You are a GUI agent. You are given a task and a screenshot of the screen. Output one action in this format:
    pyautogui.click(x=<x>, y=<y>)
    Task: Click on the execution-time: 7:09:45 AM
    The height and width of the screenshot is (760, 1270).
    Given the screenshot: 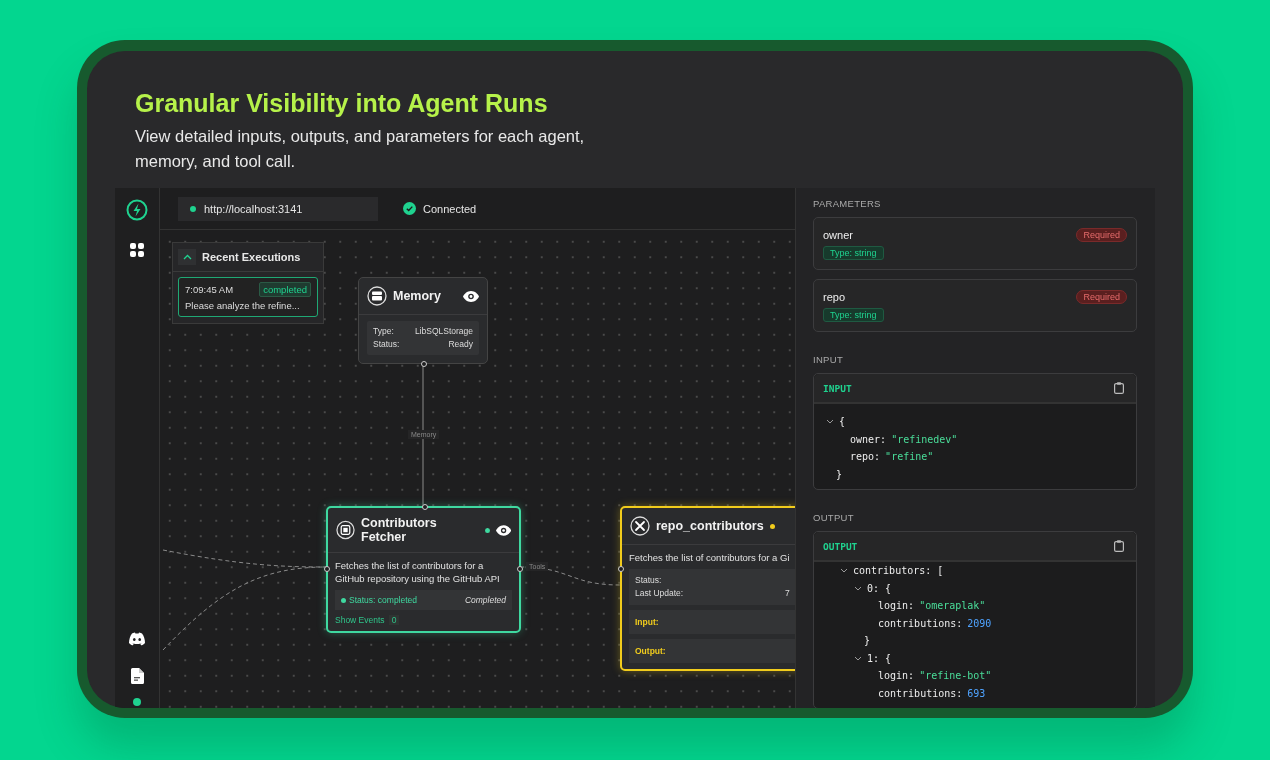 What is the action you would take?
    pyautogui.click(x=209, y=289)
    